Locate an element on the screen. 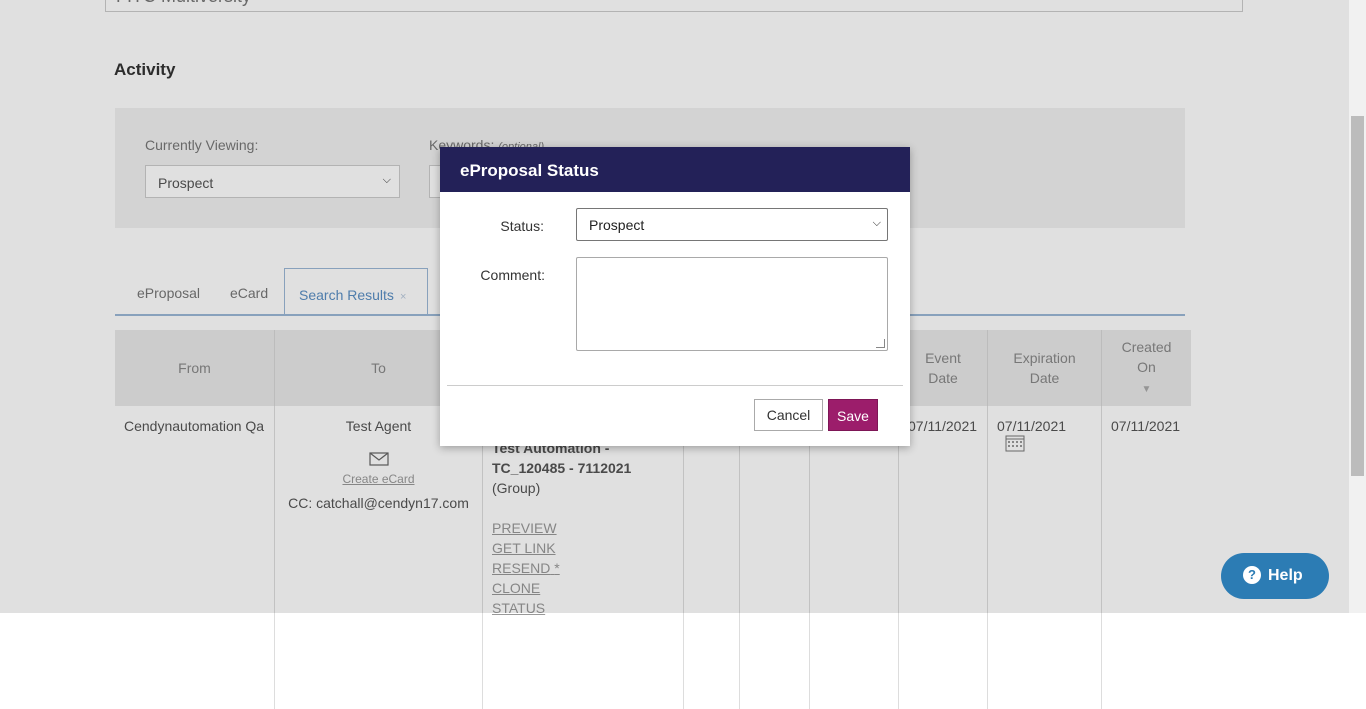  resize-handle-icon is located at coordinates (880, 343).